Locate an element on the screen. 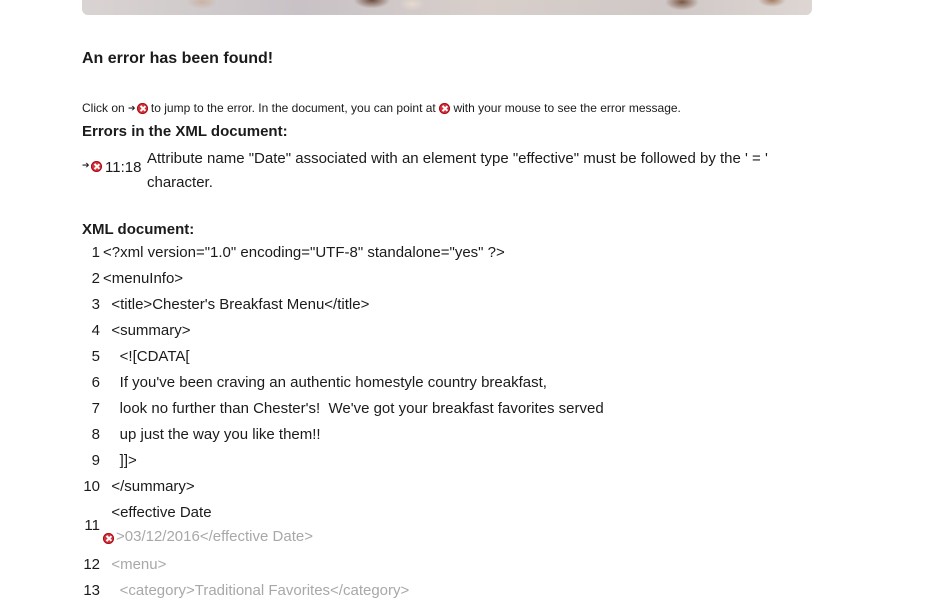  line-number: 5 is located at coordinates (95, 356).